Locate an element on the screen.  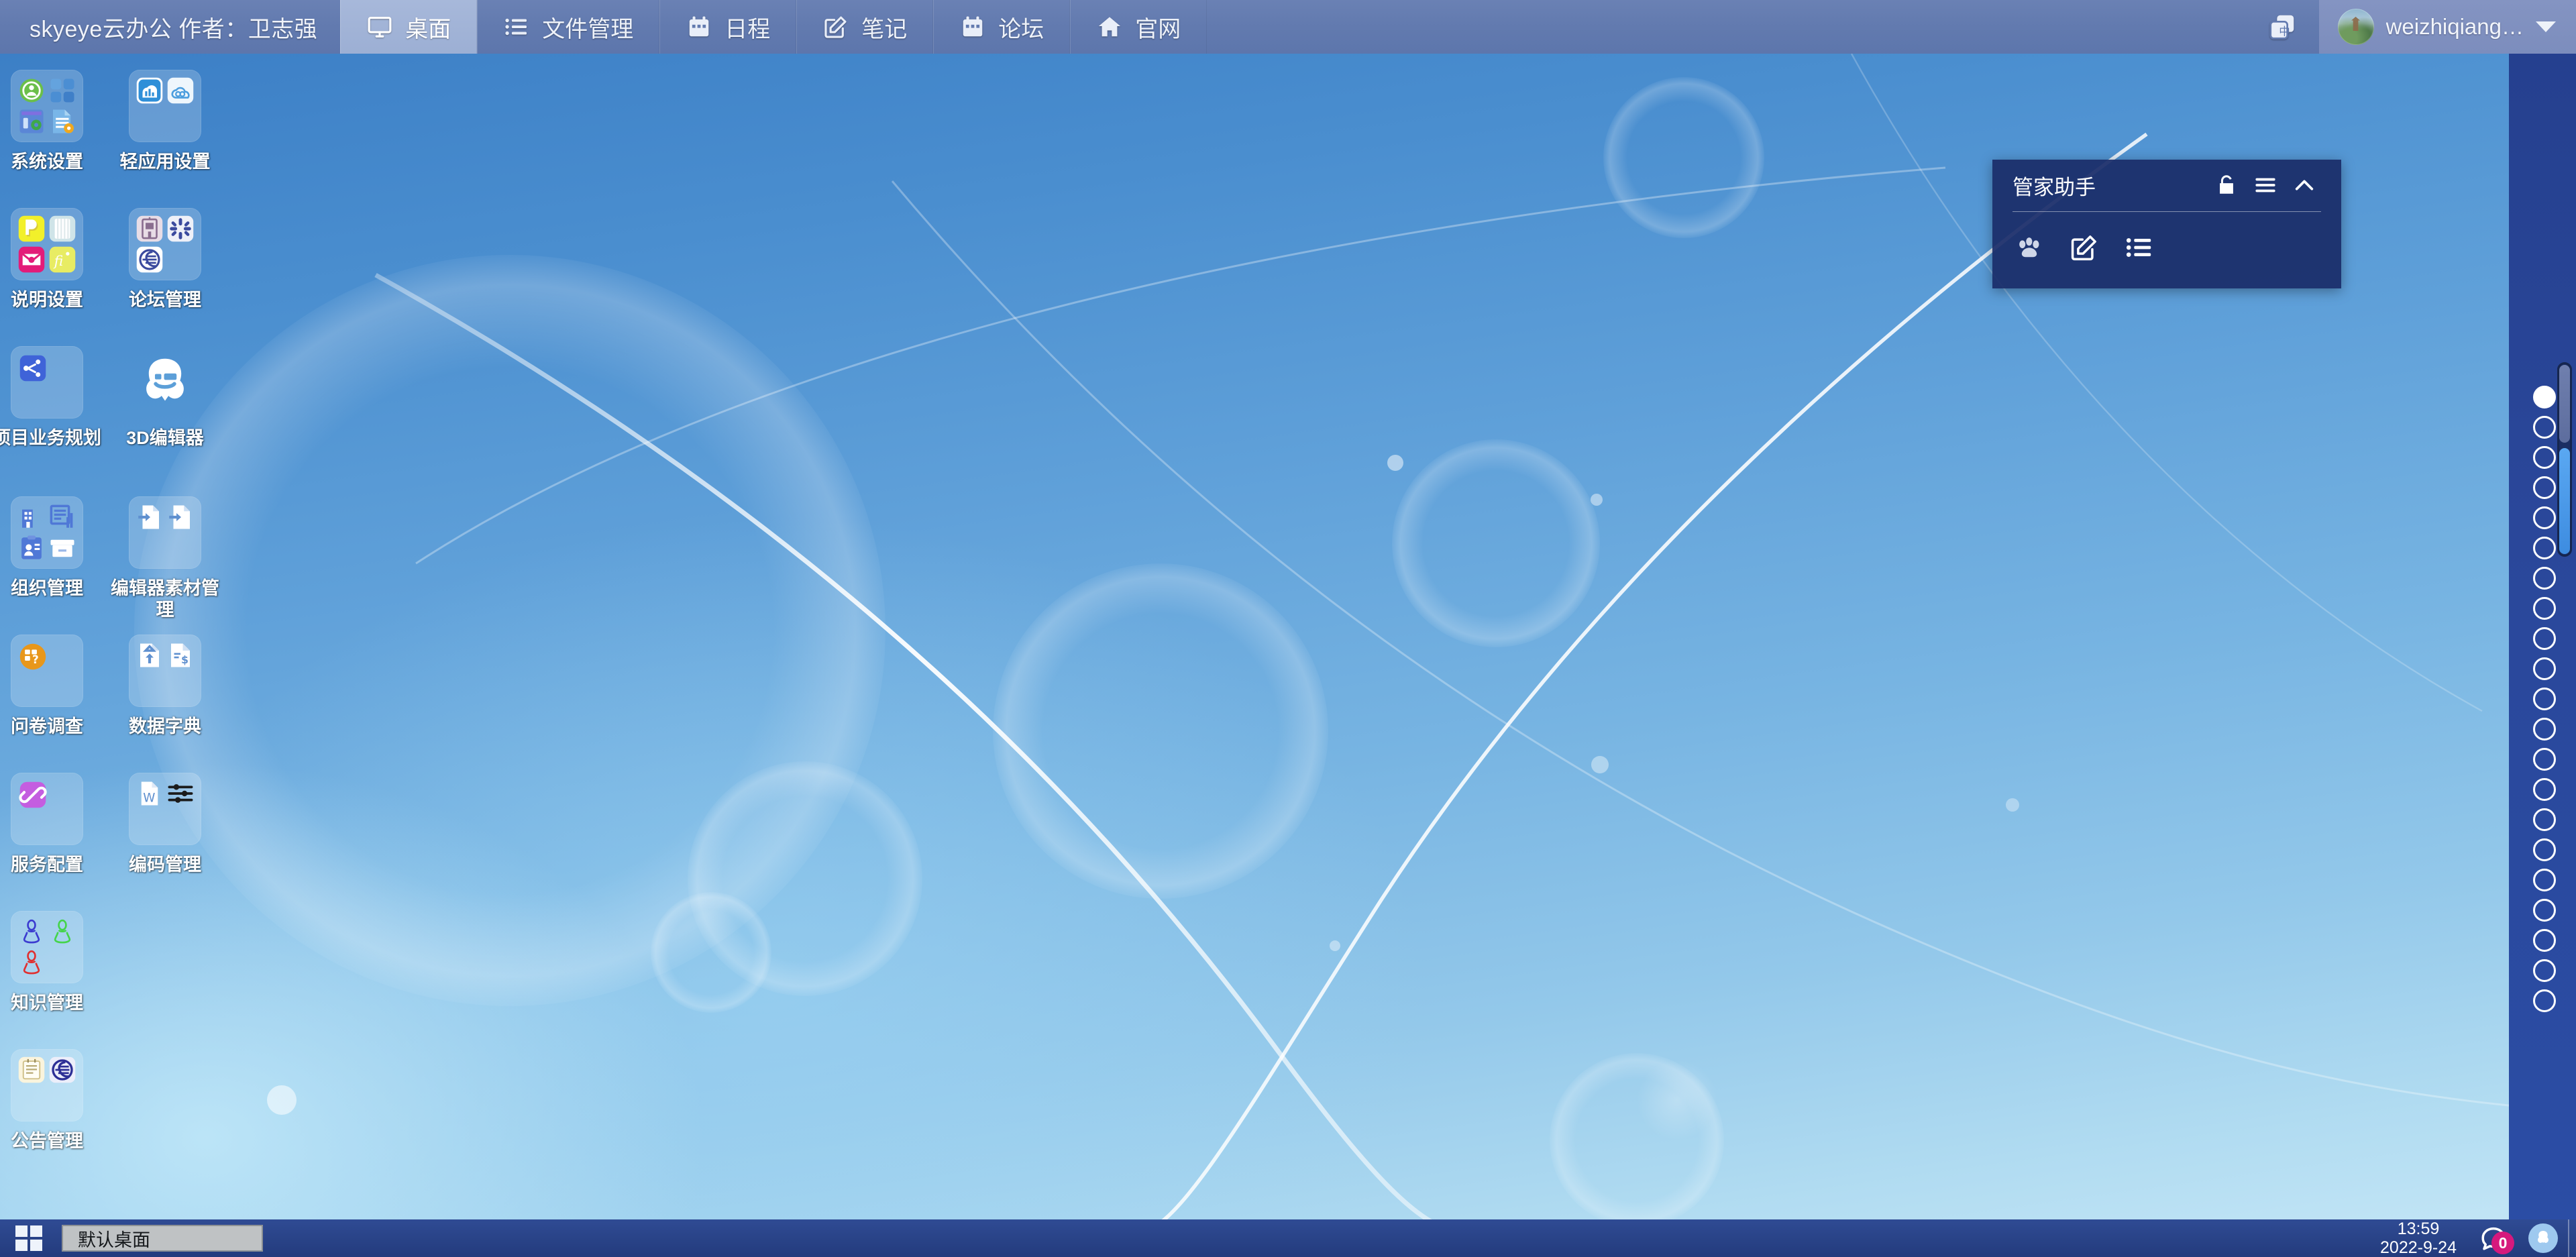
tab-desktop: 桌面 is located at coordinates (409, 27).